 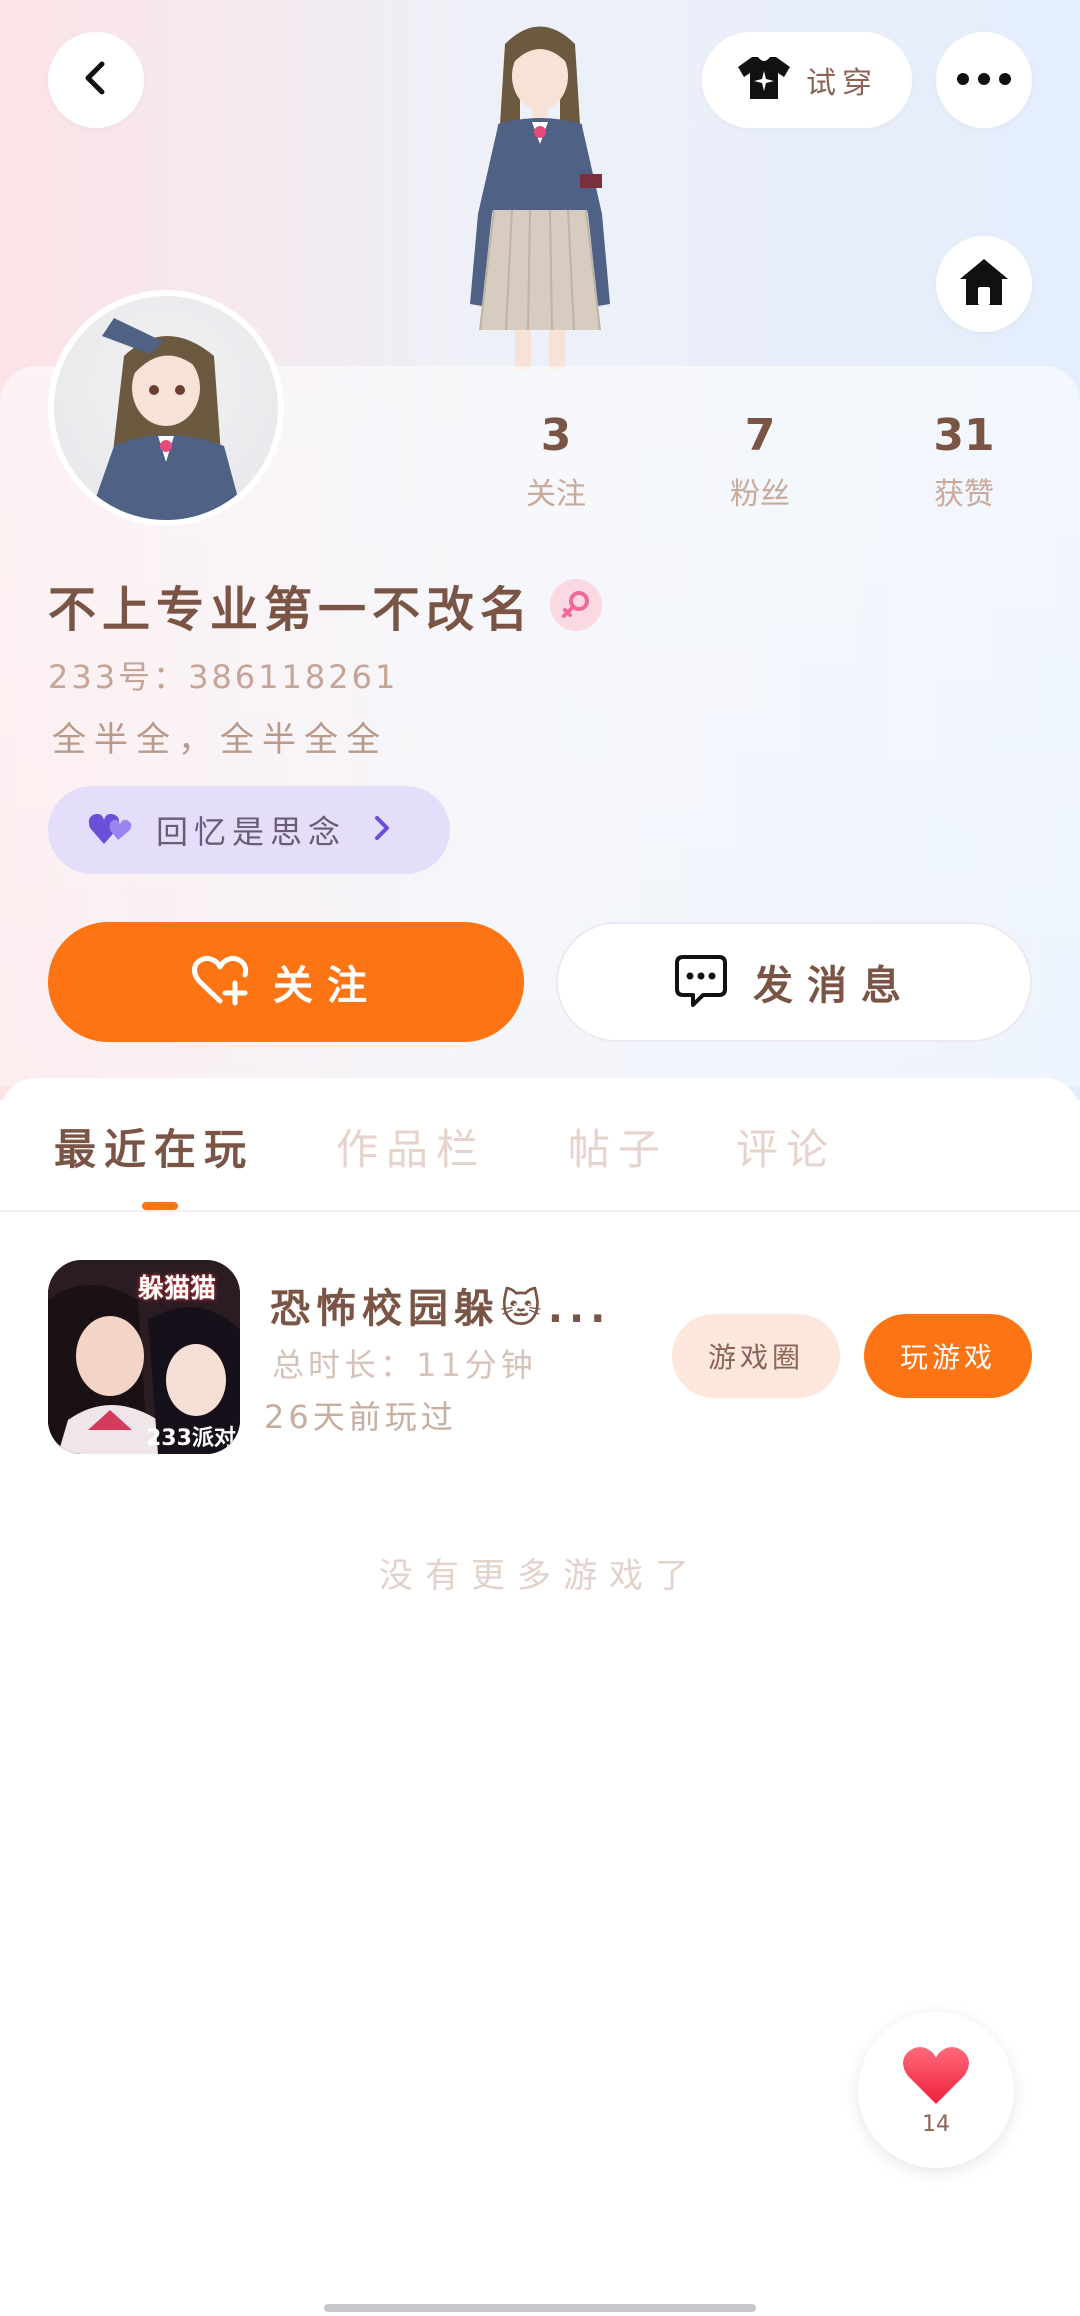 I want to click on empty-list-text: 没有更多游戏了, so click(x=540, y=1576).